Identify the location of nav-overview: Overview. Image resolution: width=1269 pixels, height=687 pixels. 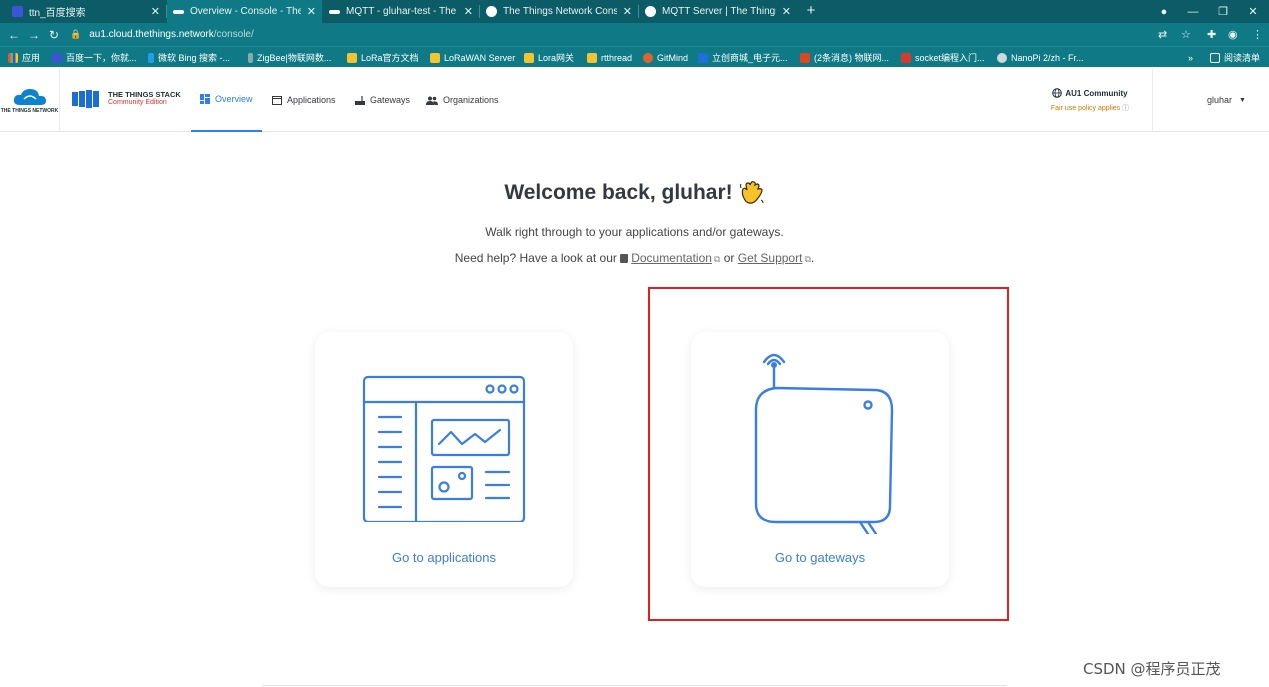
(226, 100).